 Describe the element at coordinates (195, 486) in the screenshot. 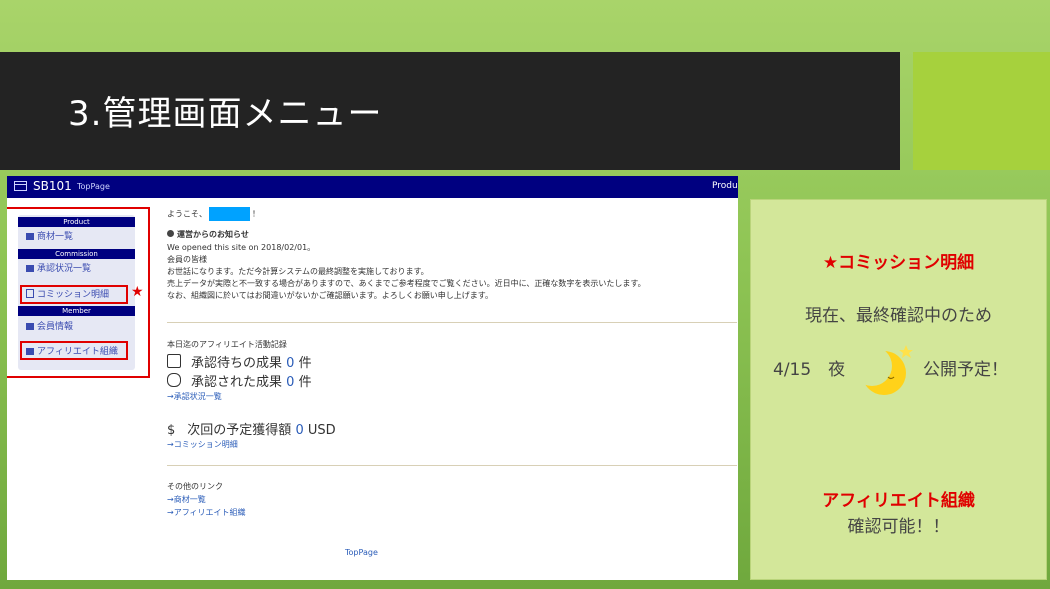

I see `other-links-title: その他のリンク` at that location.